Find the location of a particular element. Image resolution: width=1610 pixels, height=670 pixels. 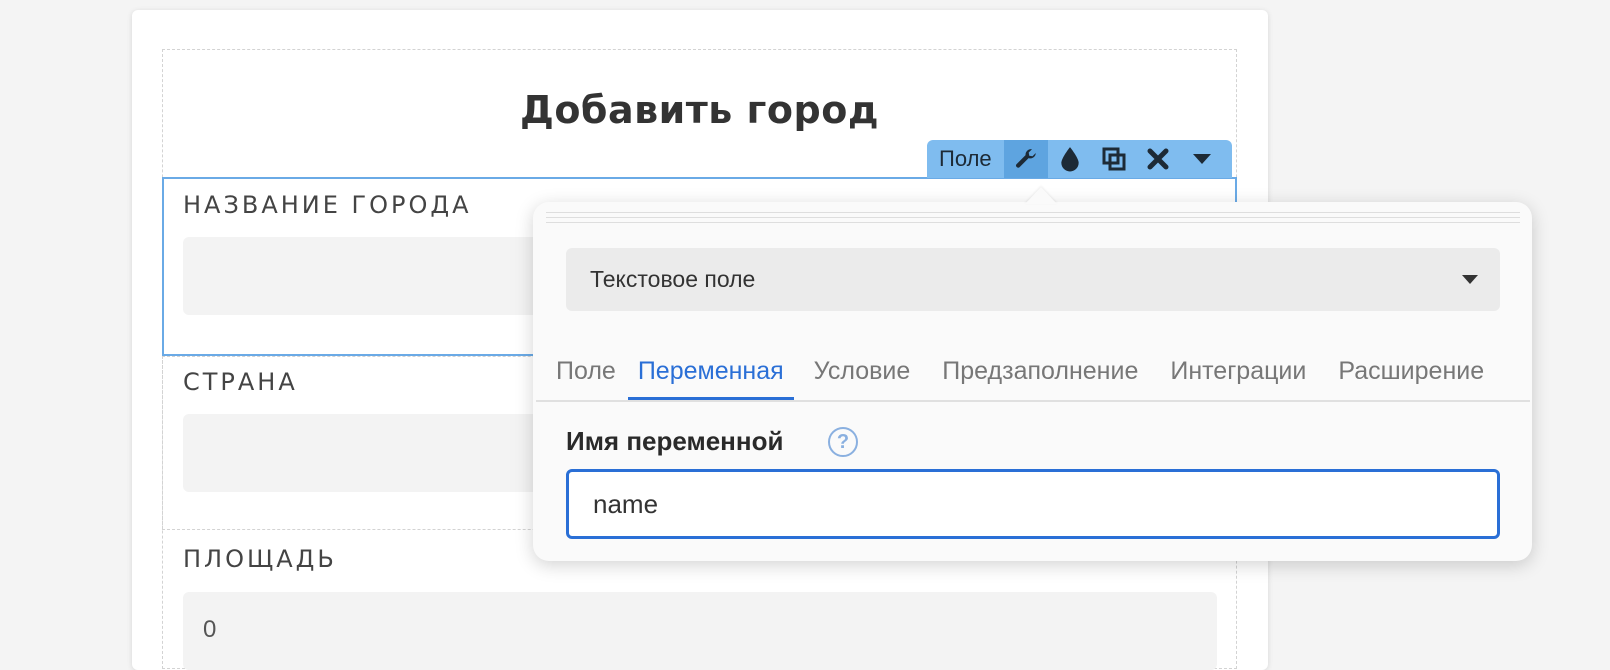

form-title: Добавить город is located at coordinates (699, 110).